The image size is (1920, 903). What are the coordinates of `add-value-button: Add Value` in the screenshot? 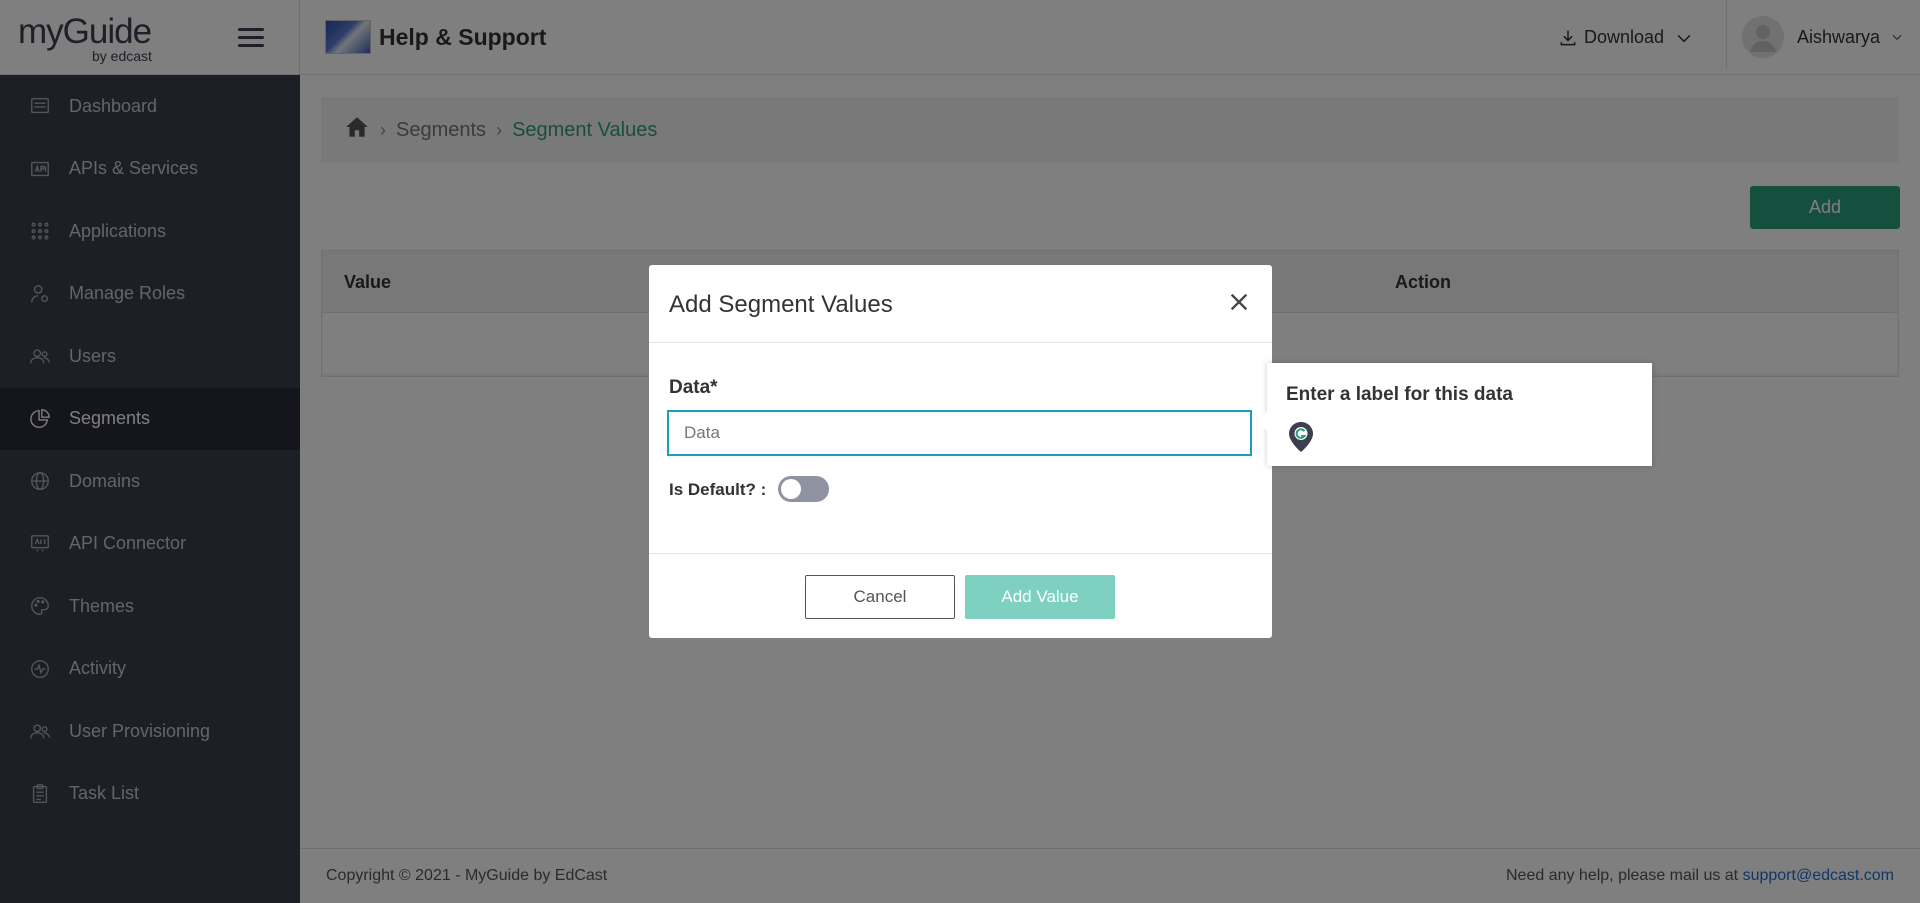 It's located at (1040, 597).